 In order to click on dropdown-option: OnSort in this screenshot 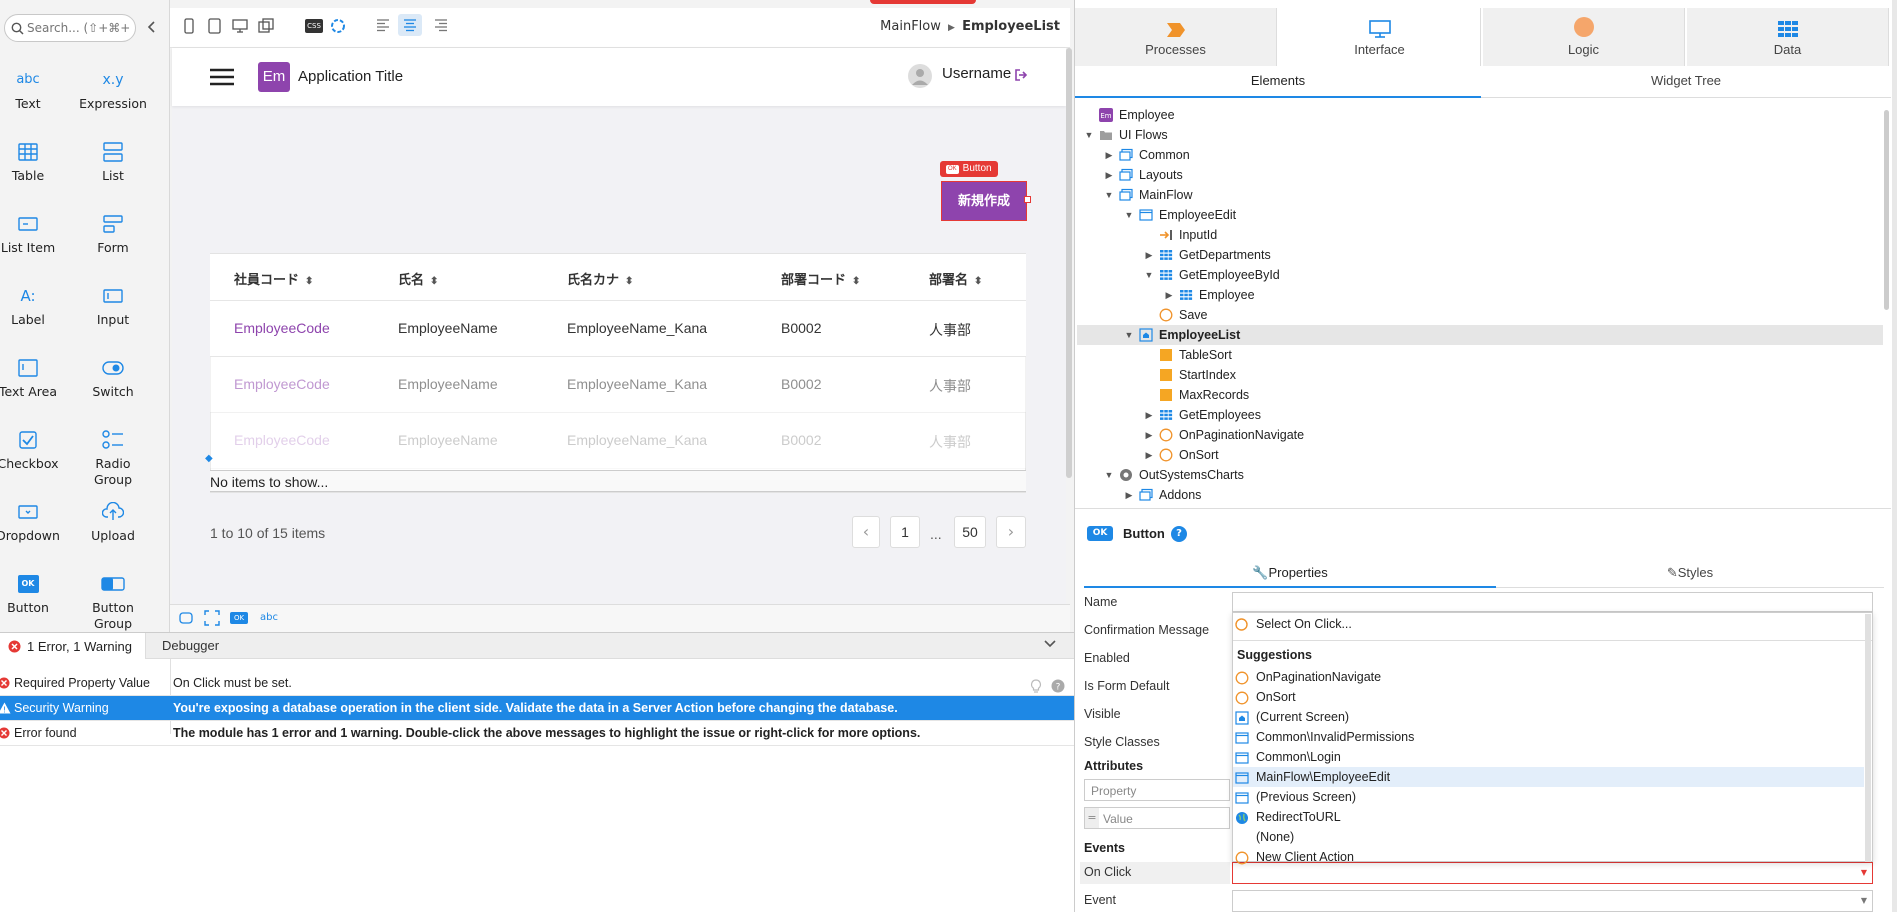, I will do `click(1265, 697)`.